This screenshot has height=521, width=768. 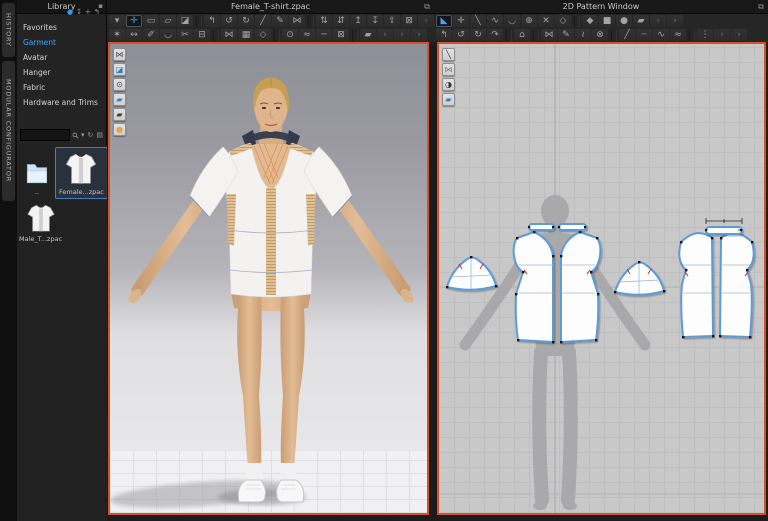 What do you see at coordinates (607, 21) in the screenshot?
I see `rectangle-pattern-tool: ■` at bounding box center [607, 21].